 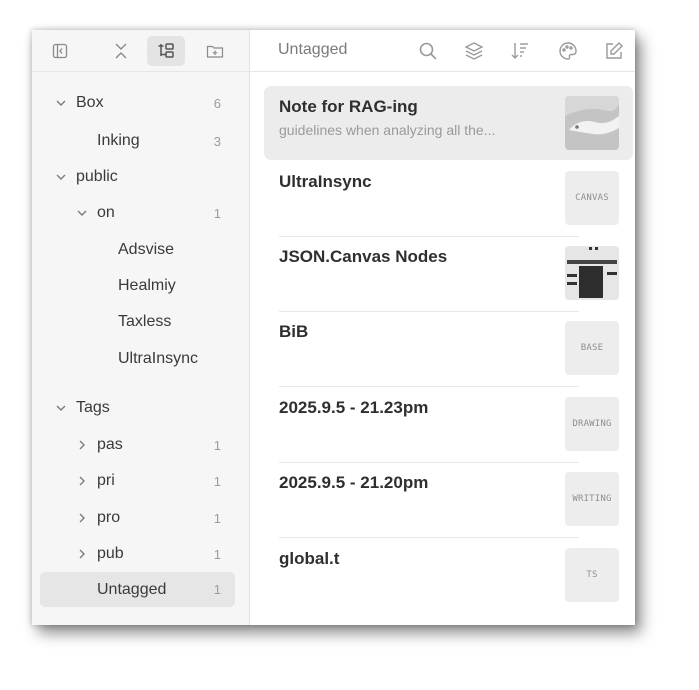 I want to click on sidebar-toolbar, so click(x=140, y=51).